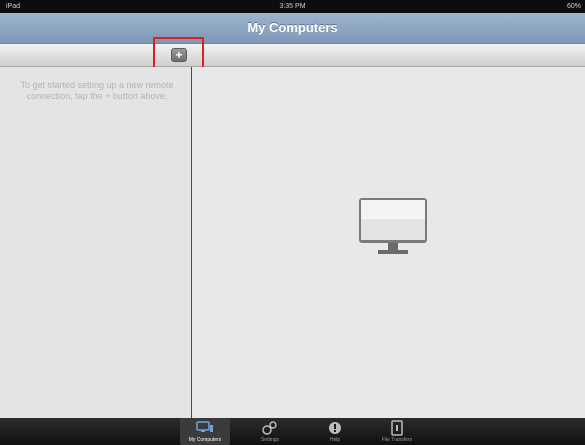 The image size is (585, 445). Describe the element at coordinates (292, 55) in the screenshot. I see `toolbar: +` at that location.